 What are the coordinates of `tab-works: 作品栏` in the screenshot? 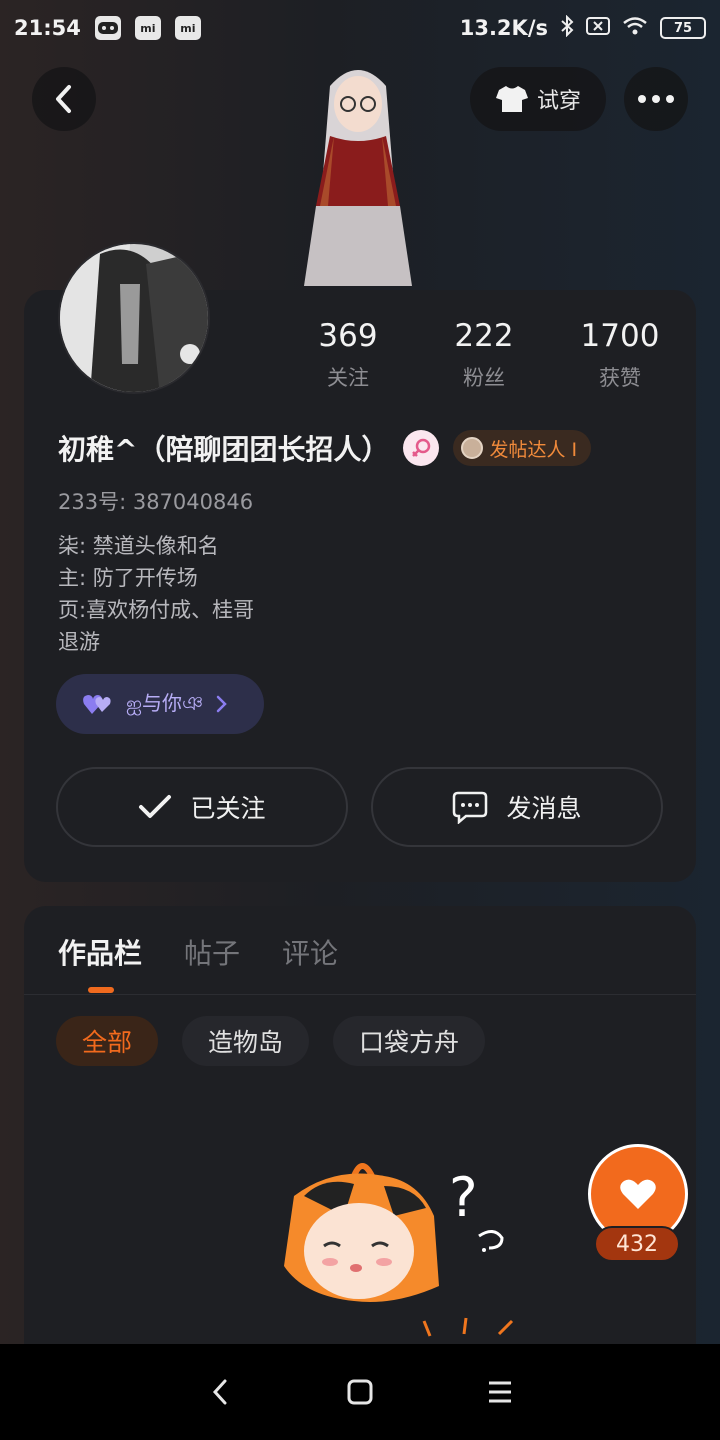 It's located at (100, 952).